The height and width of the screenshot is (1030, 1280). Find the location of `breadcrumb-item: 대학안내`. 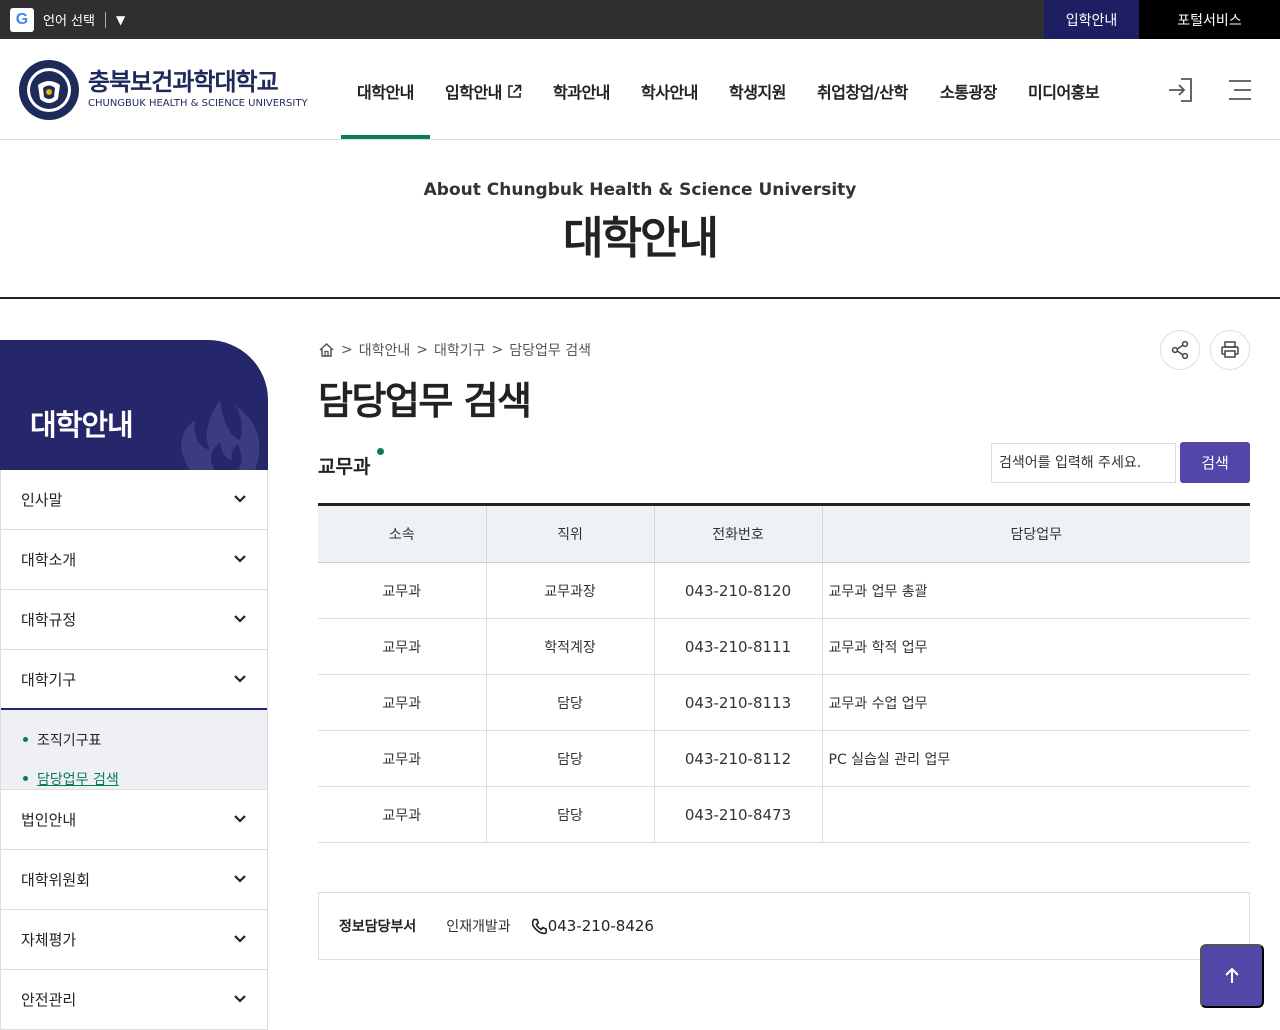

breadcrumb-item: 대학안내 is located at coordinates (385, 350).